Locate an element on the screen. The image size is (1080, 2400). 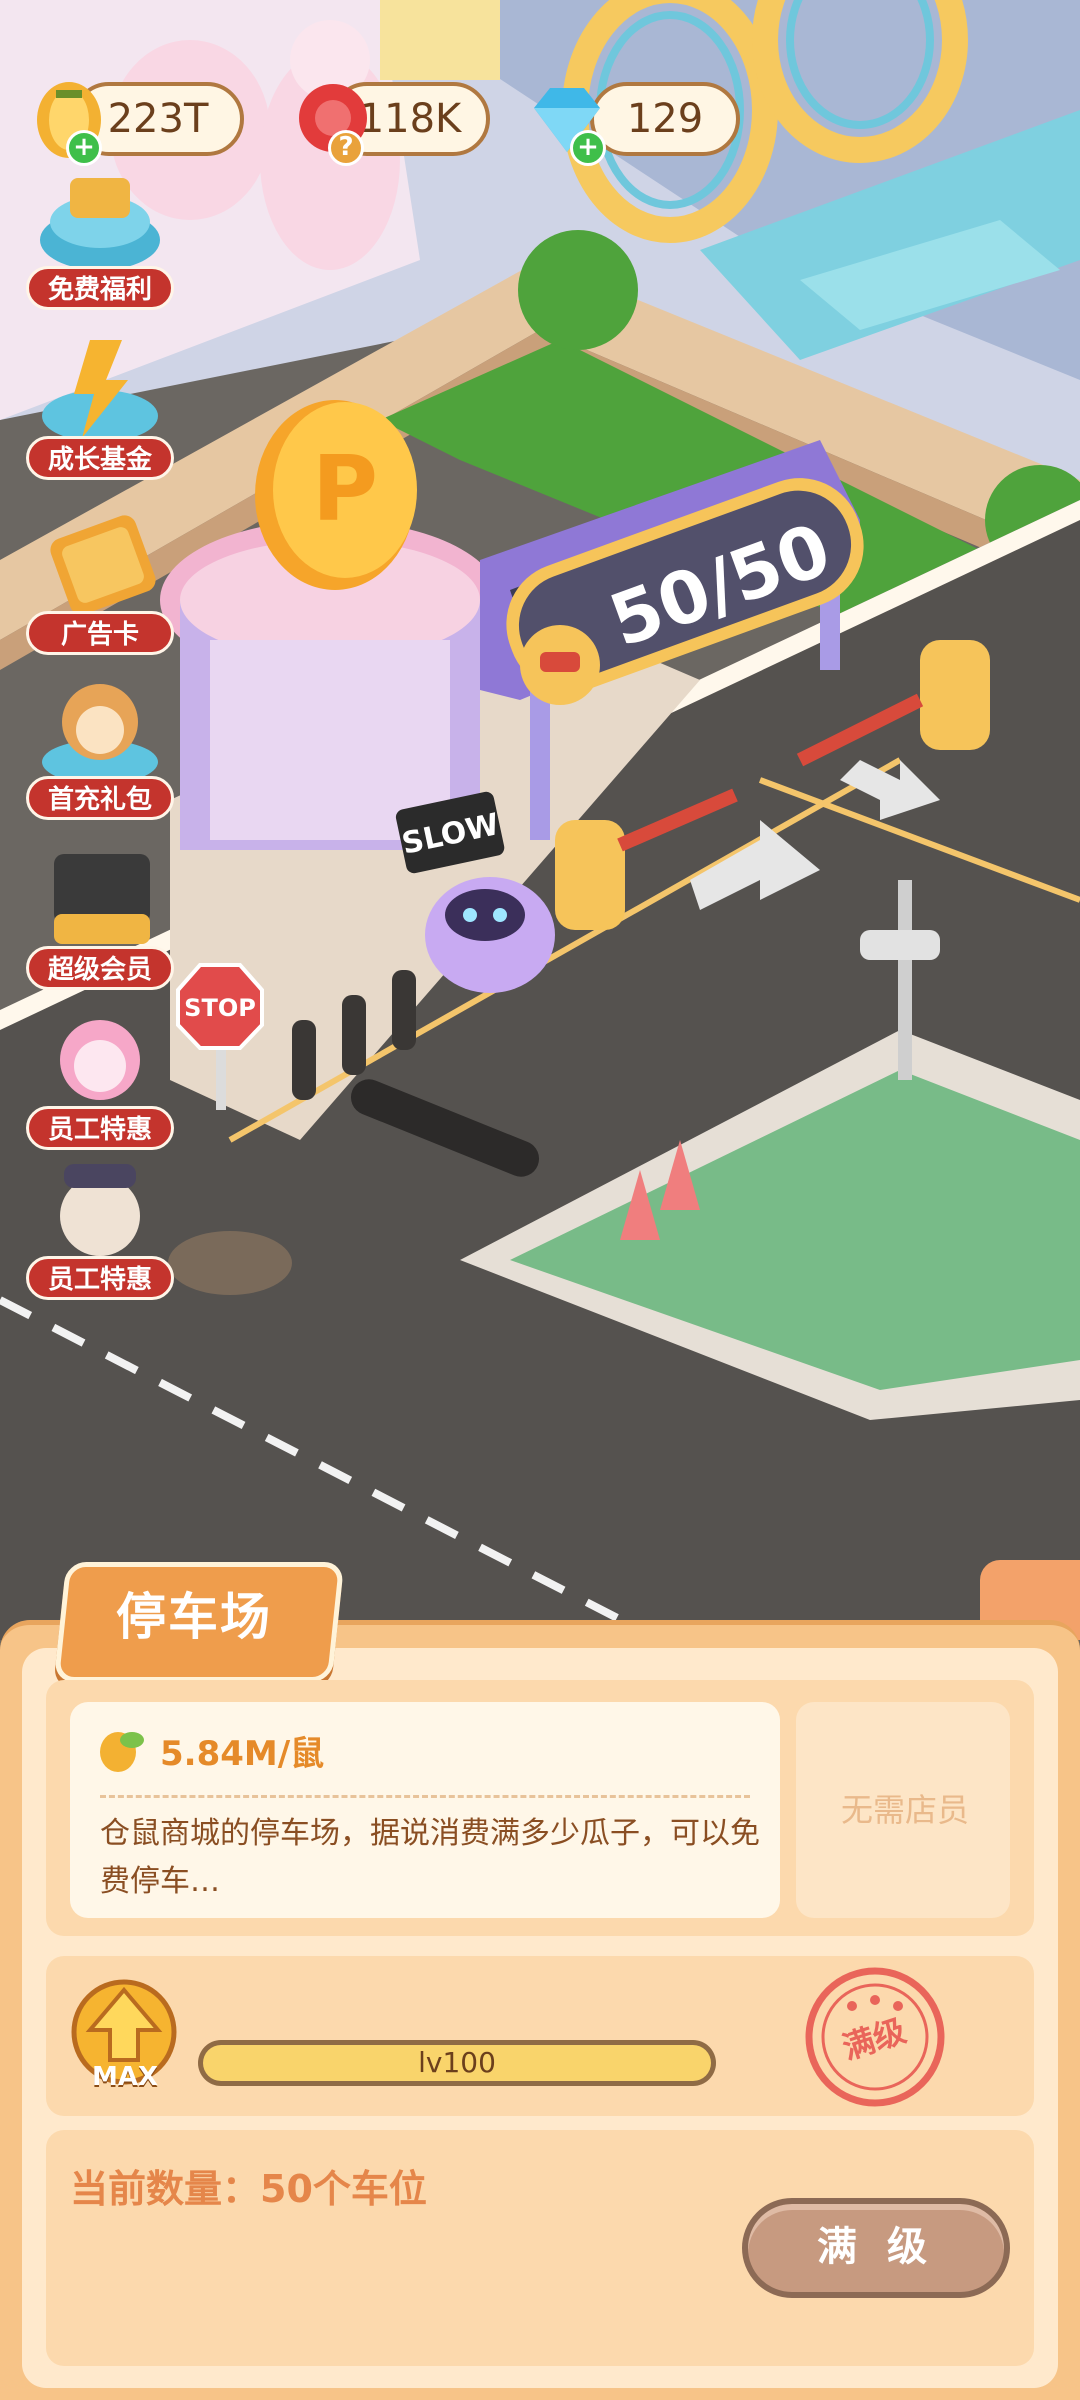
hamster-hat-icon is located at coordinates (100, 1210).